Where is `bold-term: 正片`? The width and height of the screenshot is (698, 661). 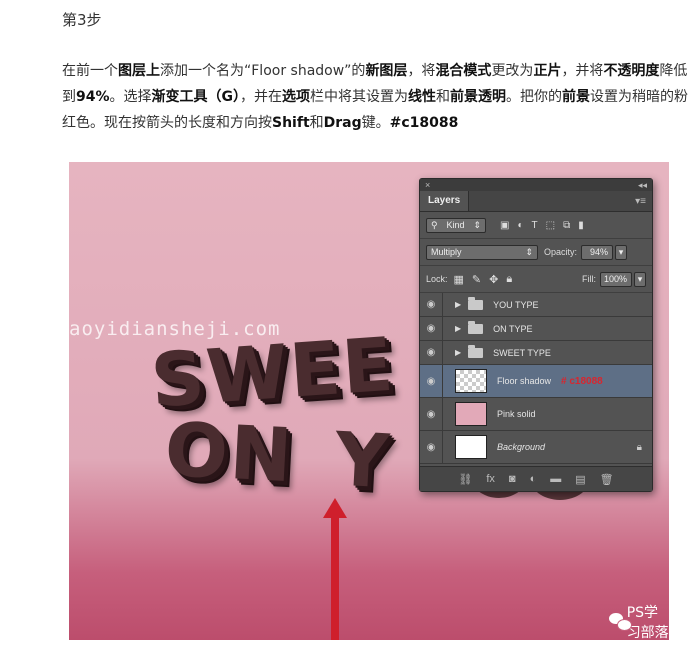 bold-term: 正片 is located at coordinates (547, 71).